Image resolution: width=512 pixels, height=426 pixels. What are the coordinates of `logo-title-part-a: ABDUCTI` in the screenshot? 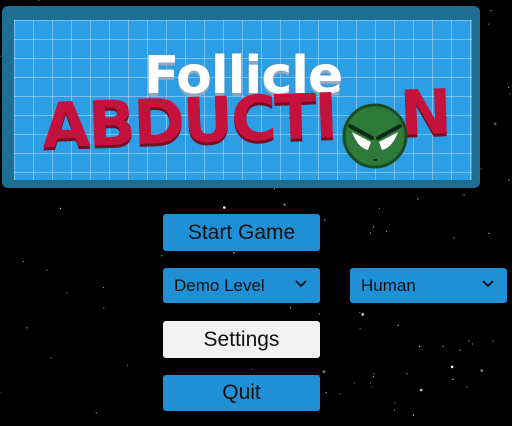 It's located at (189, 121).